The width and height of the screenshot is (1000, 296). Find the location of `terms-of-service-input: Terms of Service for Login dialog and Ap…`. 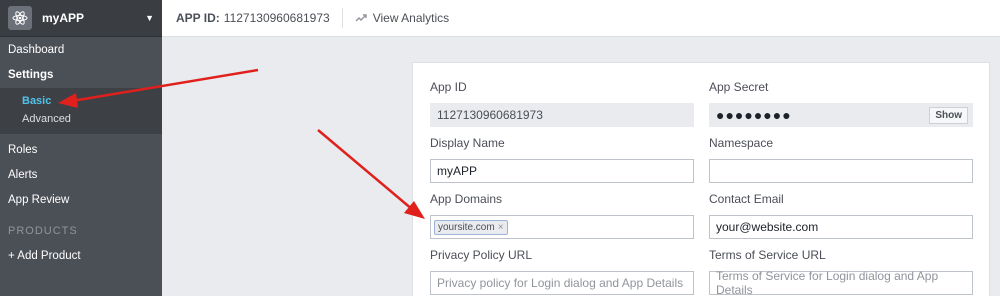

terms-of-service-input: Terms of Service for Login dialog and Ap… is located at coordinates (841, 282).